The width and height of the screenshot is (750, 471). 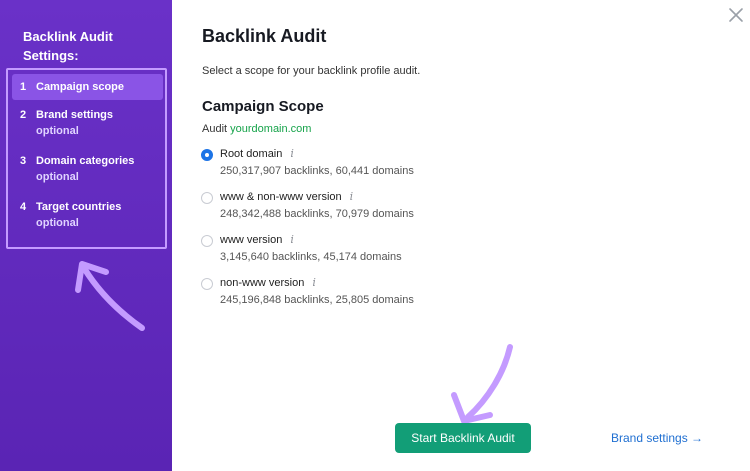 I want to click on next-step-brand-settings-link: Brand settings →, so click(x=657, y=438).